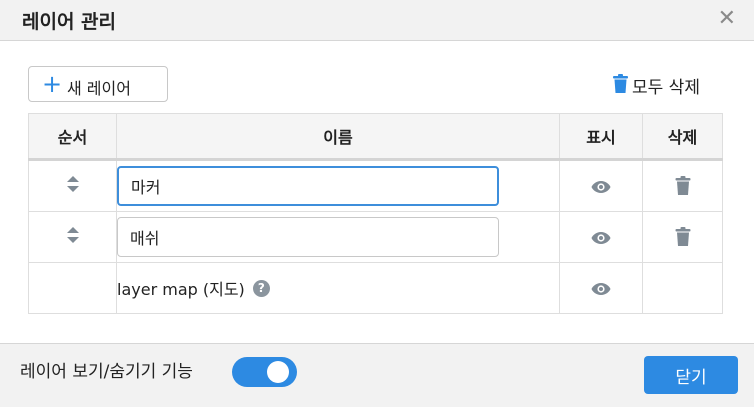 The image size is (754, 407). I want to click on table-row: layer map (지도) ?, so click(375, 288).